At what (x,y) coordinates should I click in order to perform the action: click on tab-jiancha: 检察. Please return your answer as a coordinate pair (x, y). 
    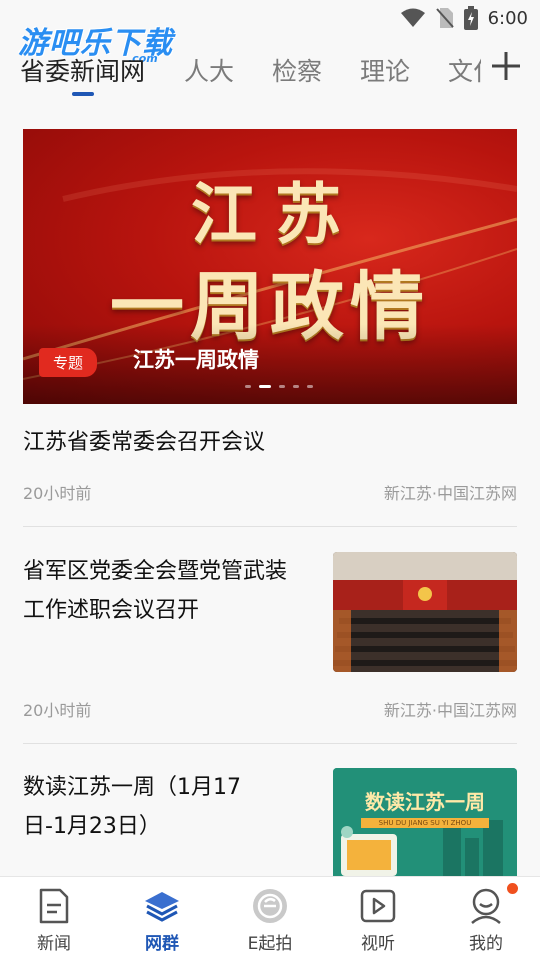
    Looking at the image, I should click on (297, 70).